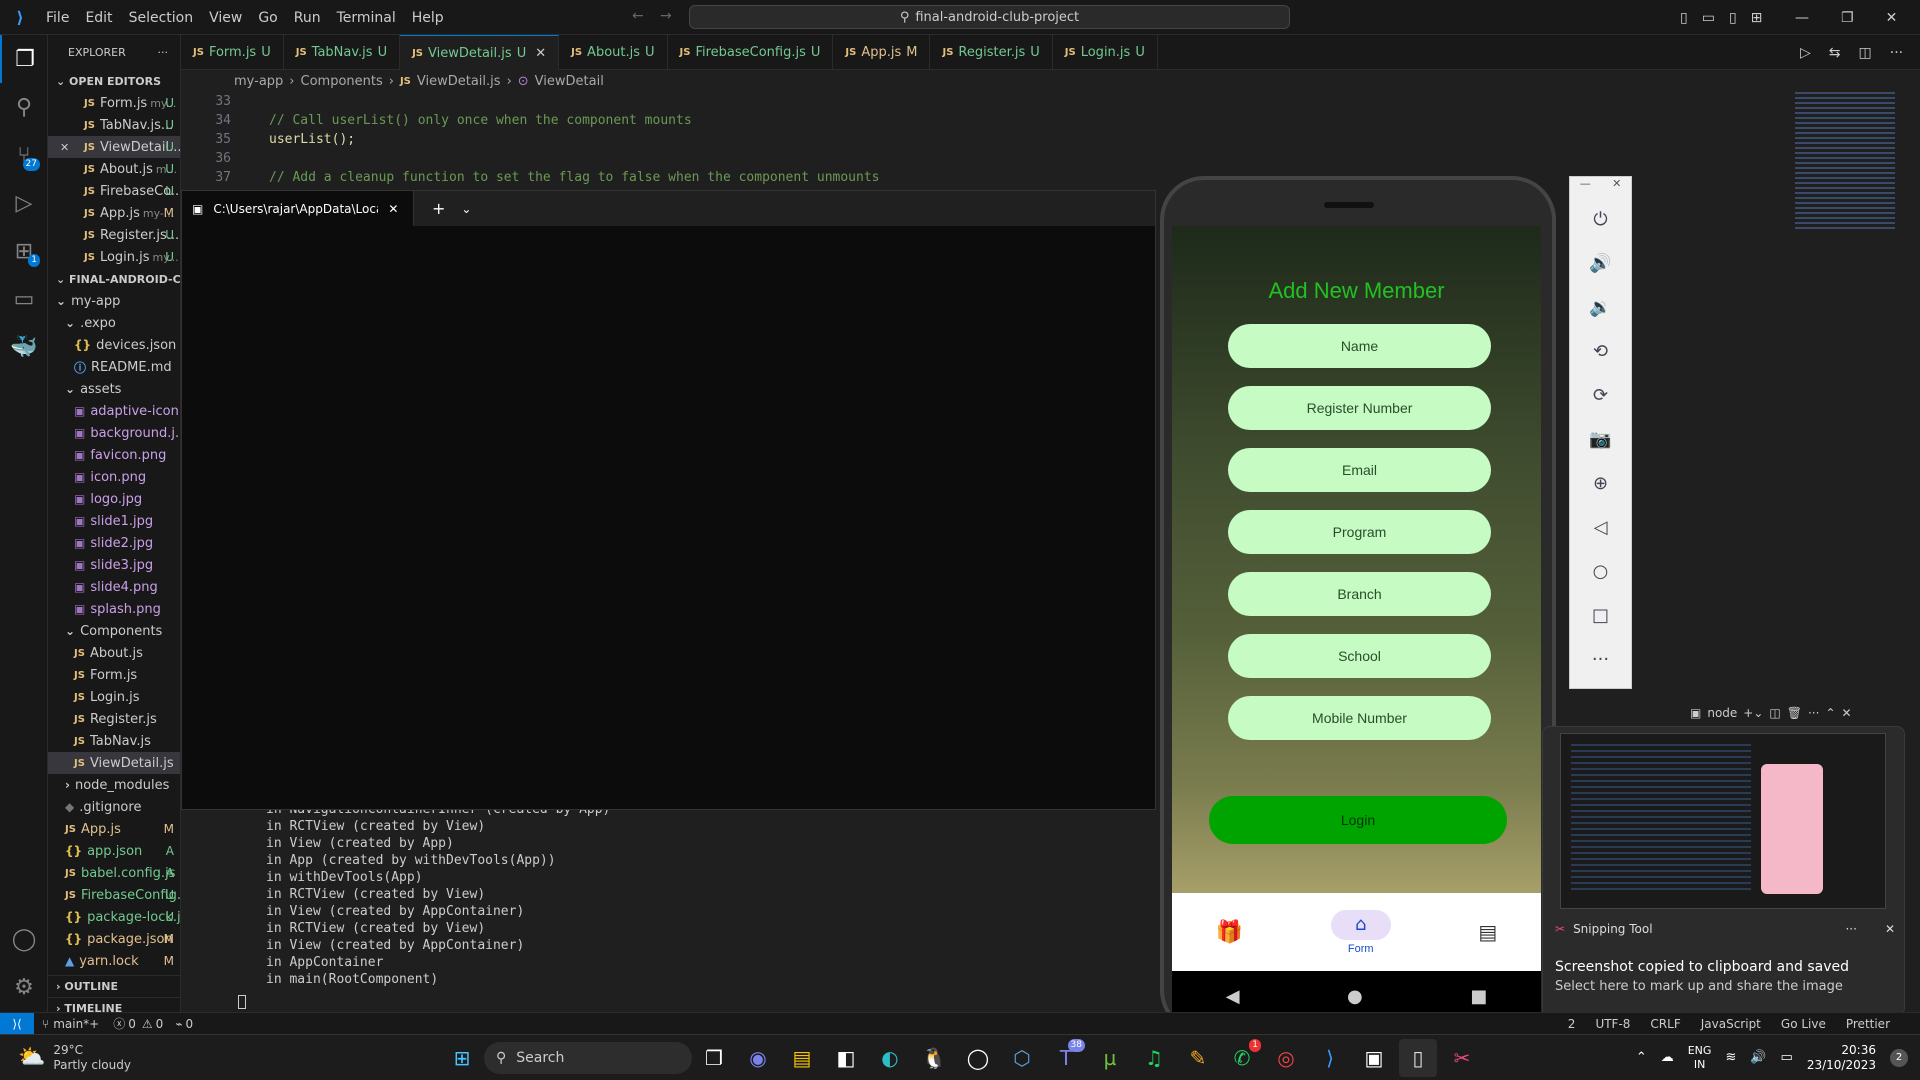  I want to click on file-item: ◆ .gitignore, so click(114, 807).